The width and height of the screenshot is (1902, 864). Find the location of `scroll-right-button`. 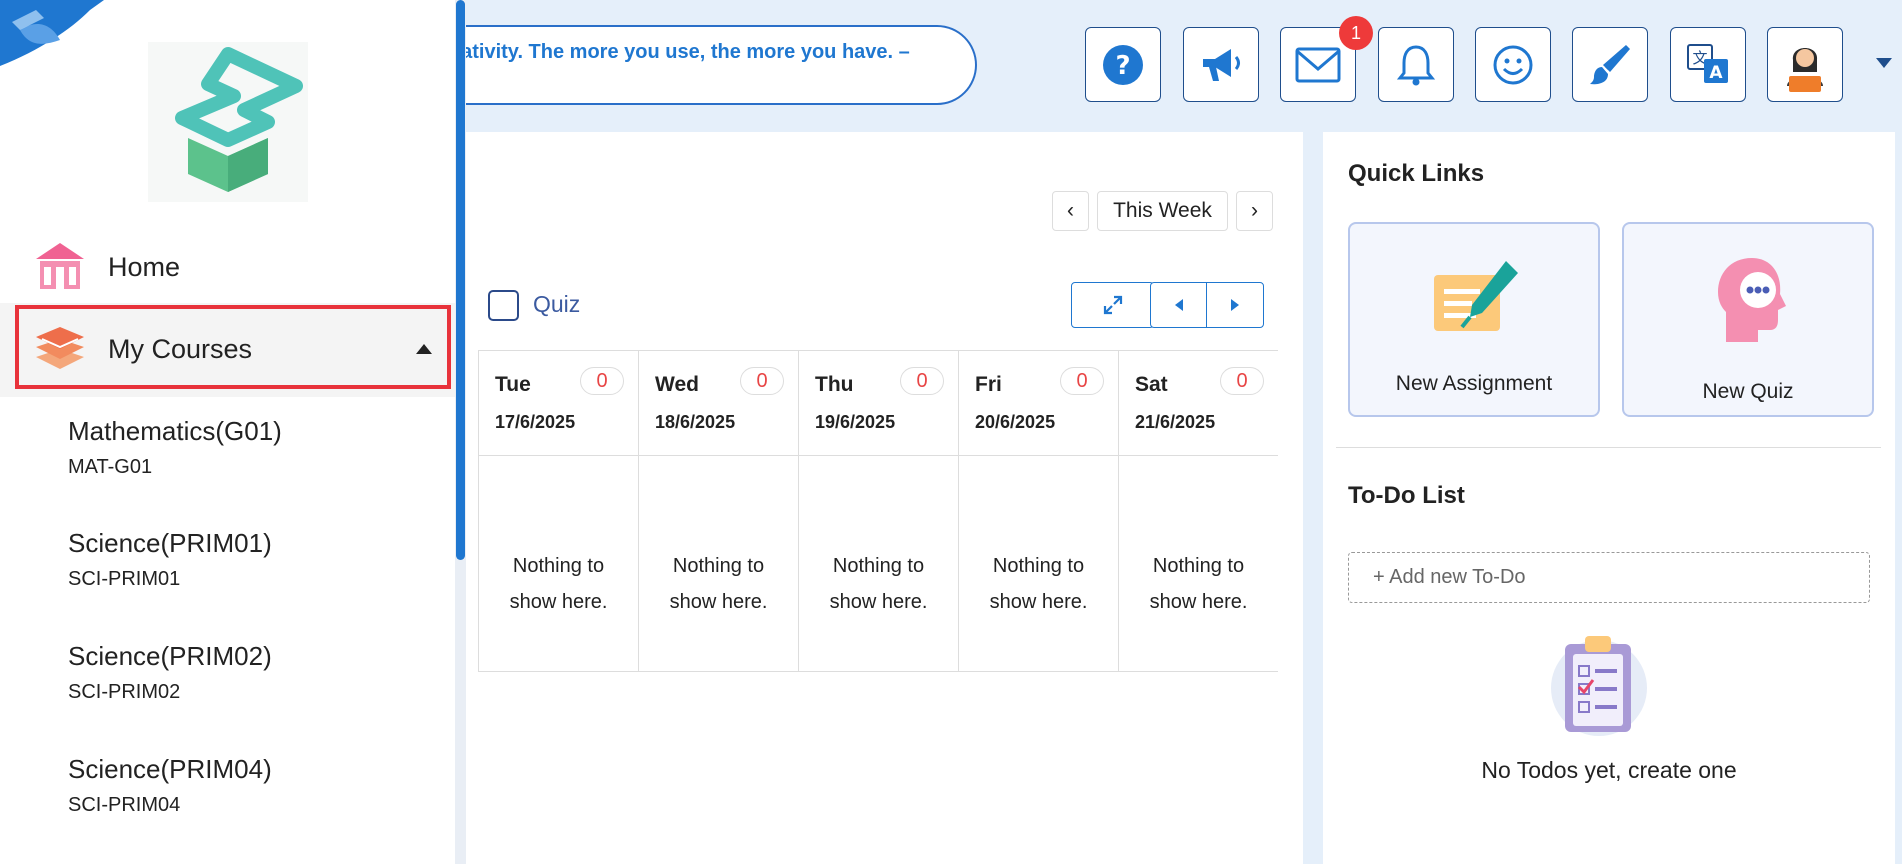

scroll-right-button is located at coordinates (1235, 305).